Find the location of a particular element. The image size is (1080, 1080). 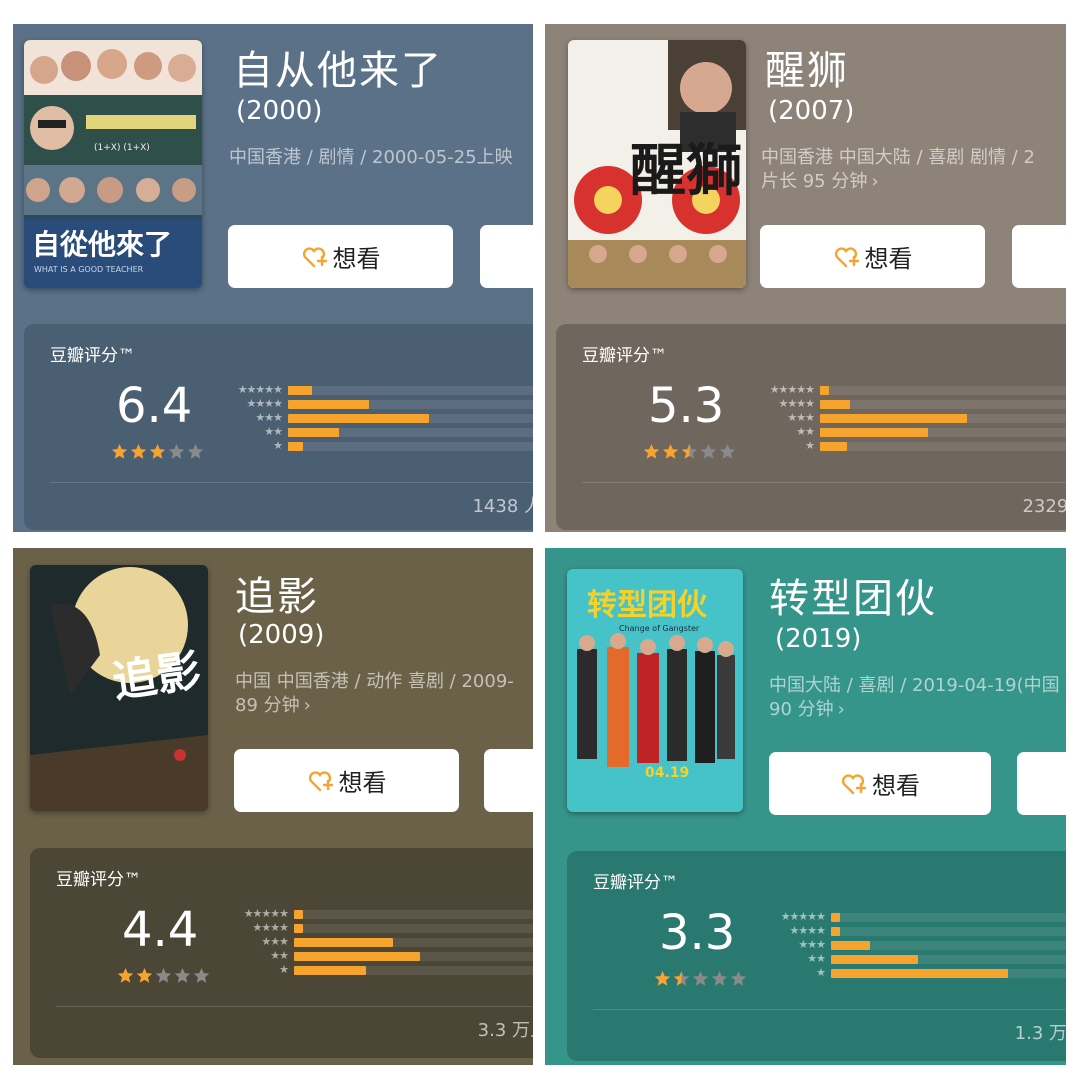

movie-poster: 醒獅 is located at coordinates (657, 164).